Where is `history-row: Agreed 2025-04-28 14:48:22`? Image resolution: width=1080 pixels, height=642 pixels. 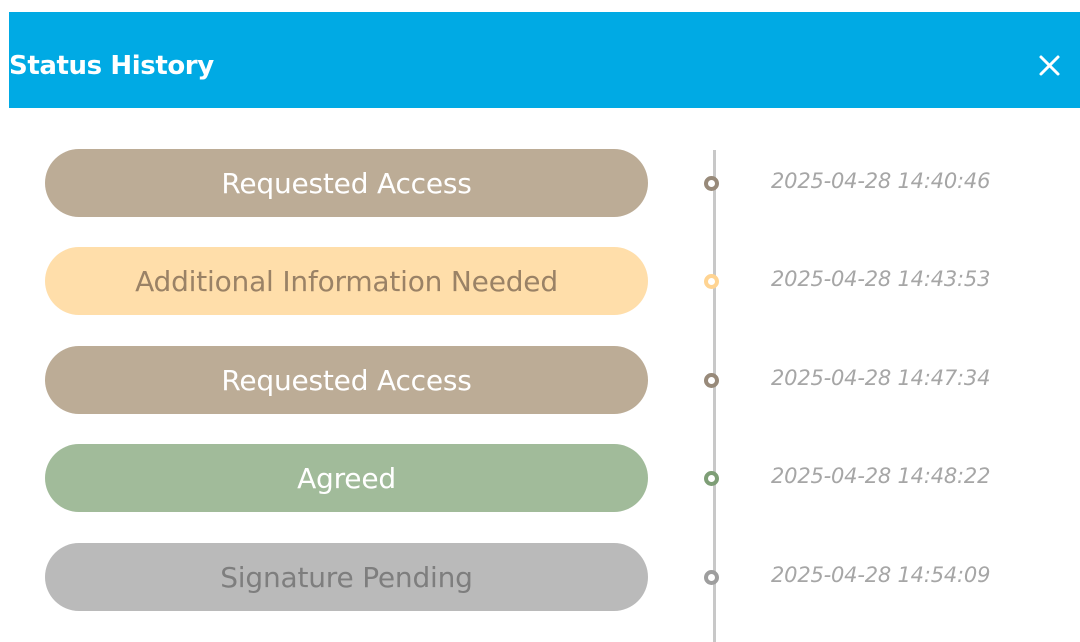
history-row: Agreed 2025-04-28 14:48:22 is located at coordinates (540, 478).